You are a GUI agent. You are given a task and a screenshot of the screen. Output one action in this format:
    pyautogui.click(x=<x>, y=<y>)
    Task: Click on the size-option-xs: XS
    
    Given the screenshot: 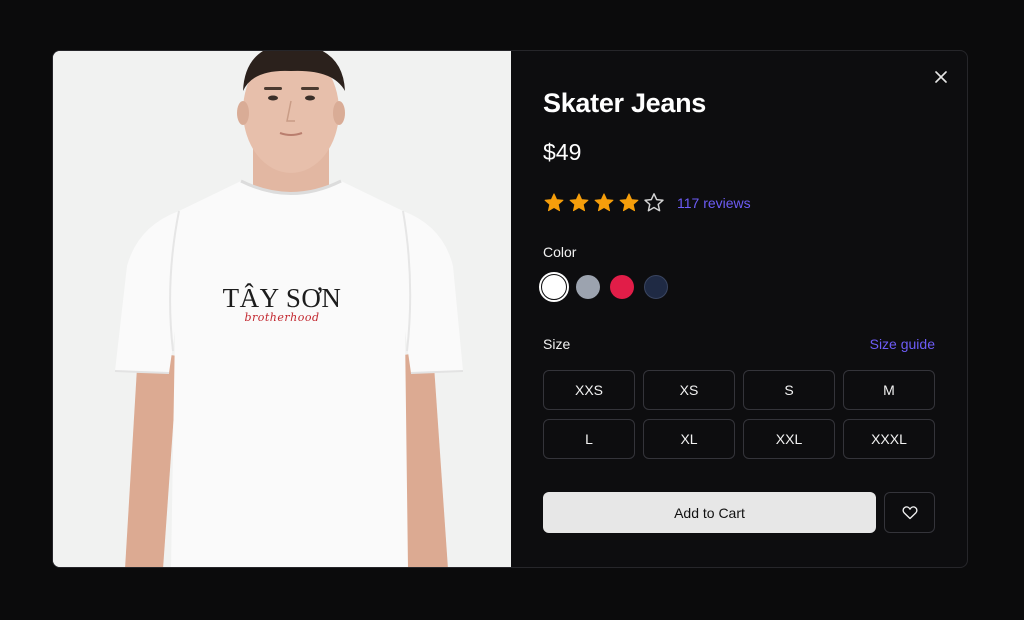 What is the action you would take?
    pyautogui.click(x=689, y=390)
    